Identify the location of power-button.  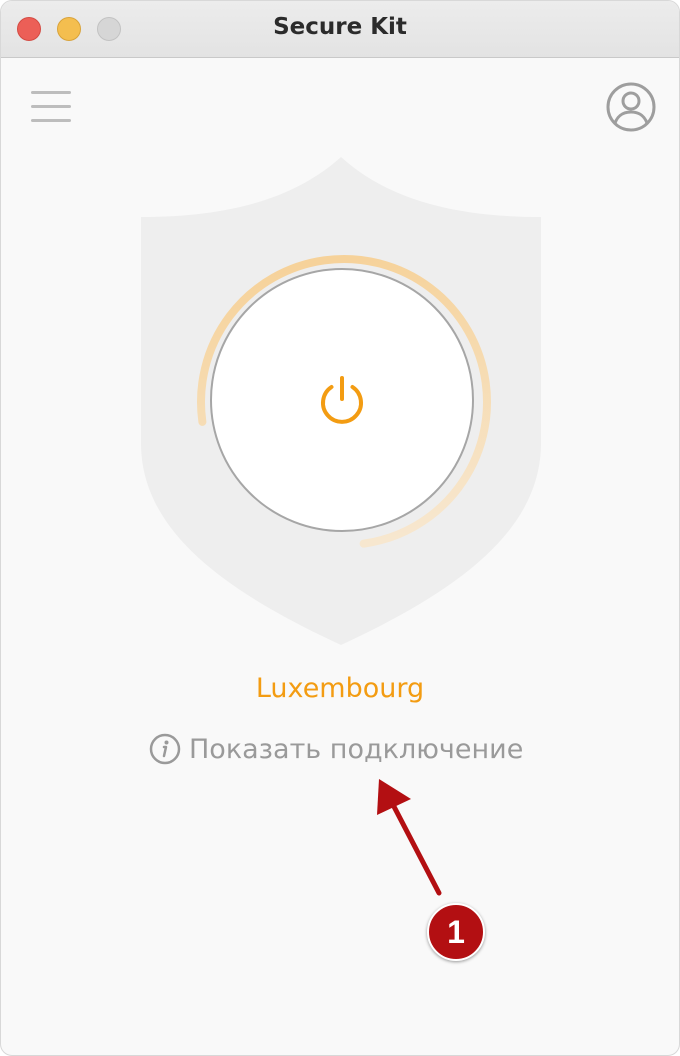
(342, 400).